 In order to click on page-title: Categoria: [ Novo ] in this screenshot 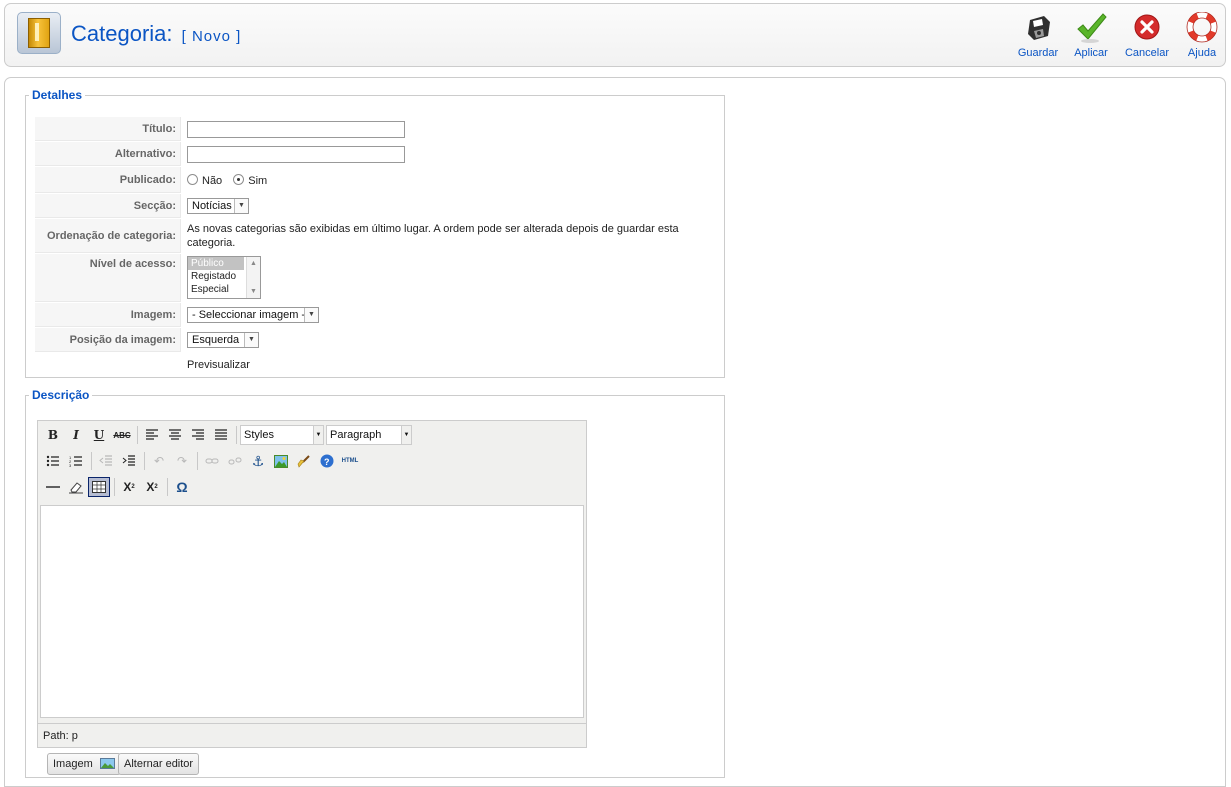, I will do `click(156, 34)`.